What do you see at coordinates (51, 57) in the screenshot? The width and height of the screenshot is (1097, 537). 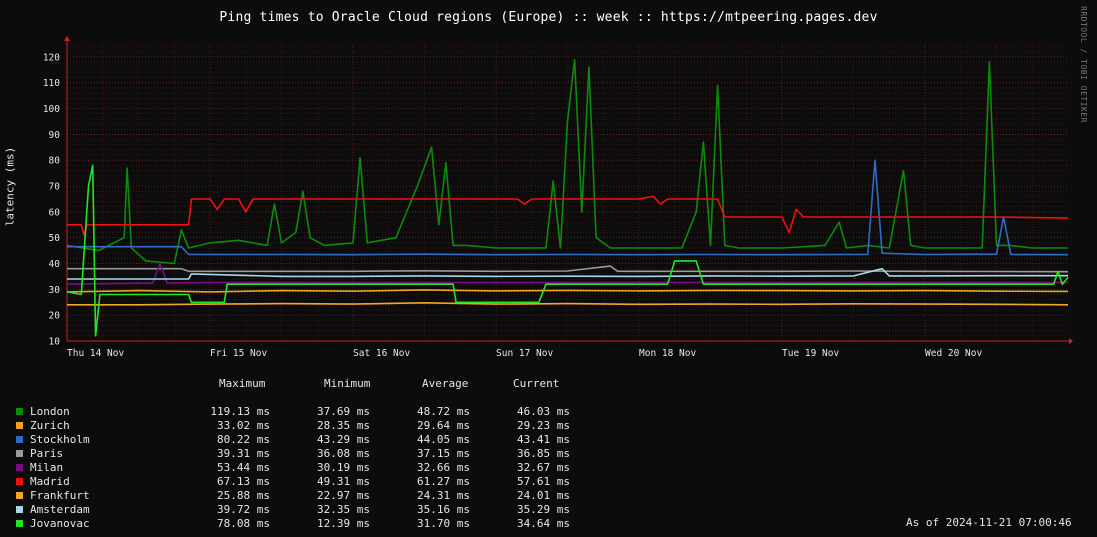 I see `y-tick-label: 120` at bounding box center [51, 57].